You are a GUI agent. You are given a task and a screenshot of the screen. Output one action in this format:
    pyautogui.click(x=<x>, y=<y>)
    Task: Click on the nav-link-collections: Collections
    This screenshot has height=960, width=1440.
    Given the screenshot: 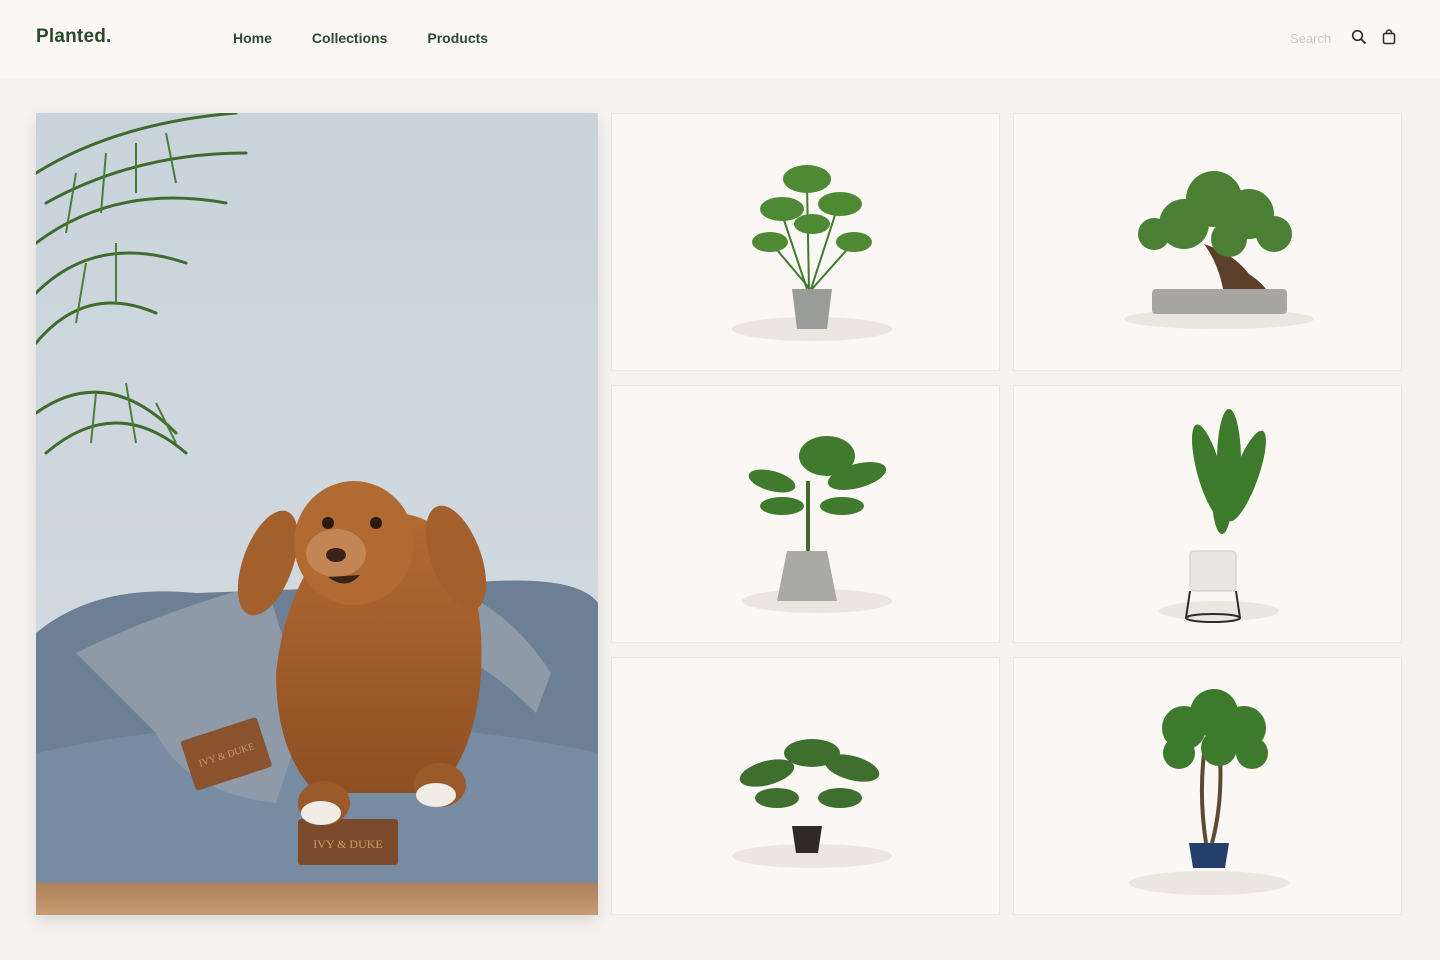 What is the action you would take?
    pyautogui.click(x=349, y=38)
    